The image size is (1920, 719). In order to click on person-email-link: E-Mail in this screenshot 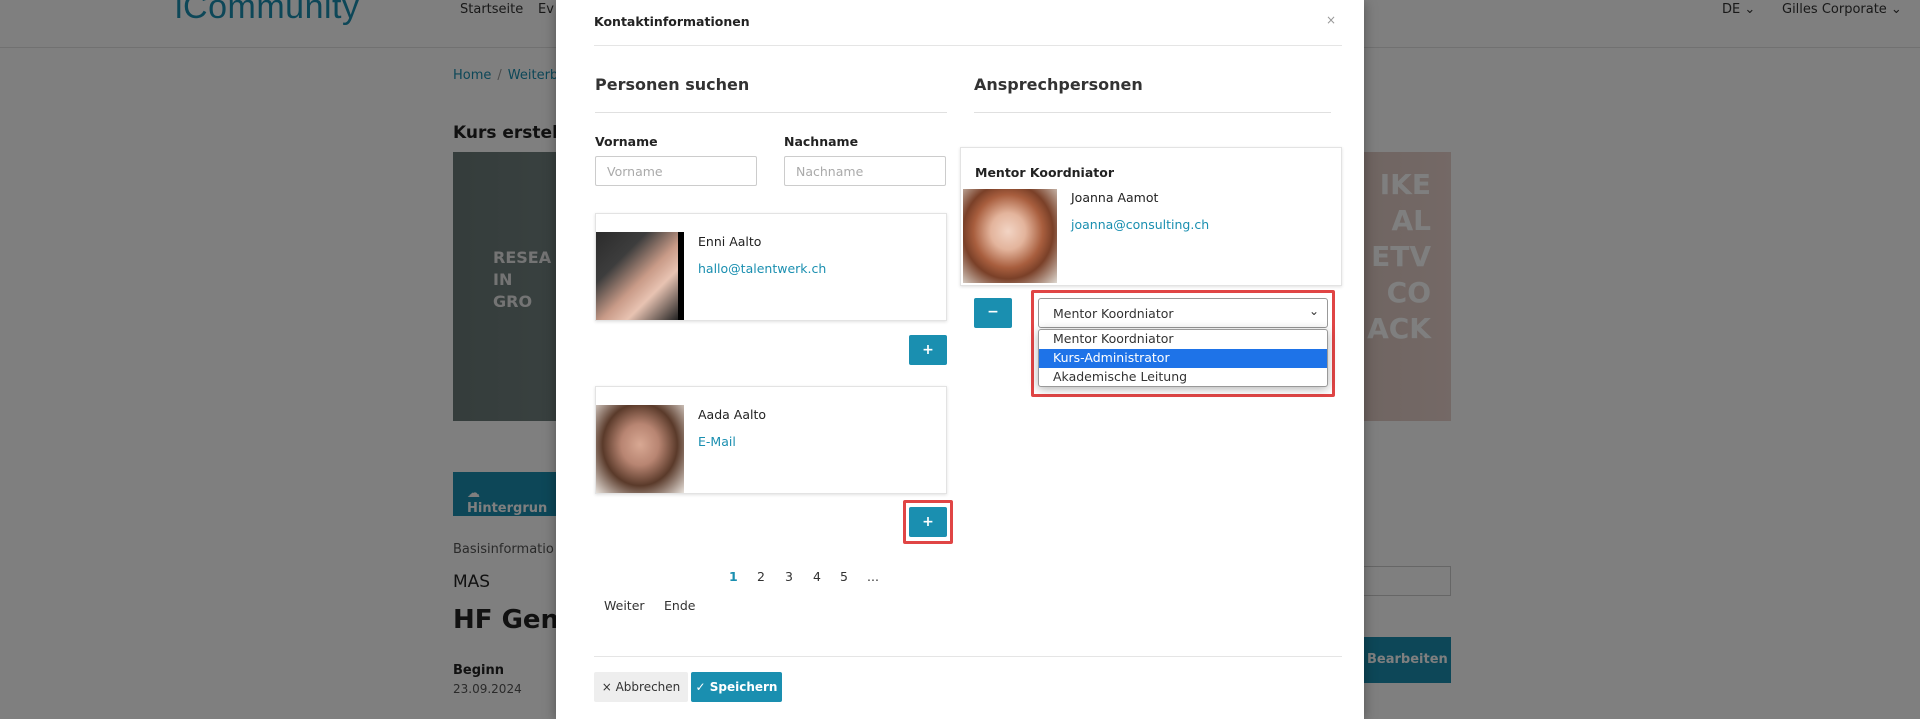, I will do `click(717, 441)`.